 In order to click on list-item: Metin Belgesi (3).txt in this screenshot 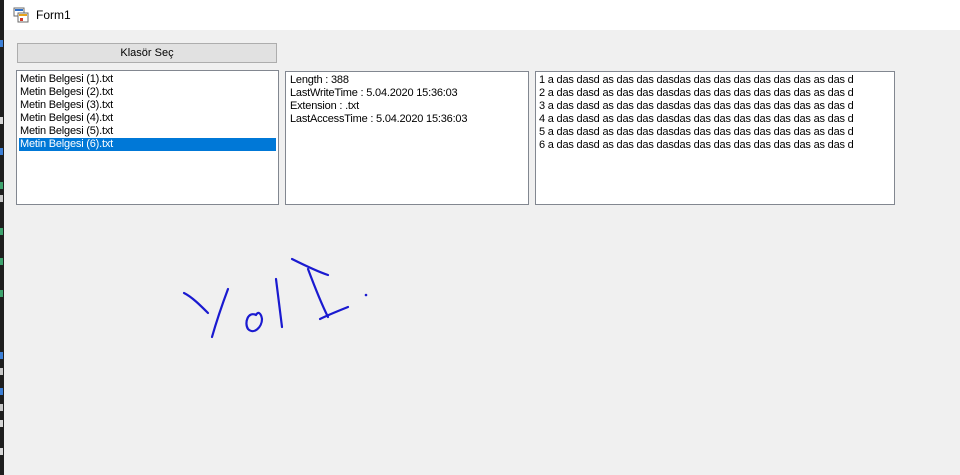, I will do `click(147, 105)`.